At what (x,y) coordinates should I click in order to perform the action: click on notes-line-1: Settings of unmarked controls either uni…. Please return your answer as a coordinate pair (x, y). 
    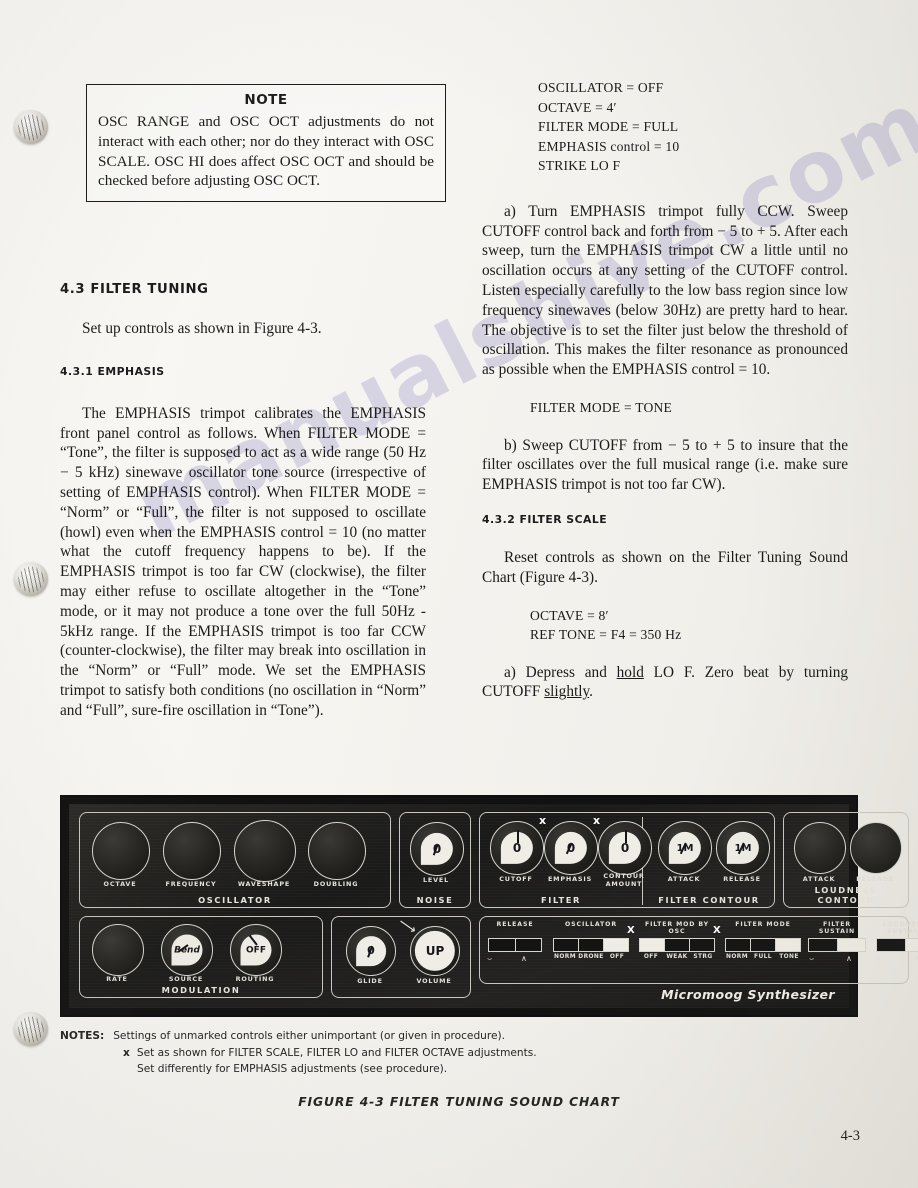
    Looking at the image, I should click on (309, 1036).